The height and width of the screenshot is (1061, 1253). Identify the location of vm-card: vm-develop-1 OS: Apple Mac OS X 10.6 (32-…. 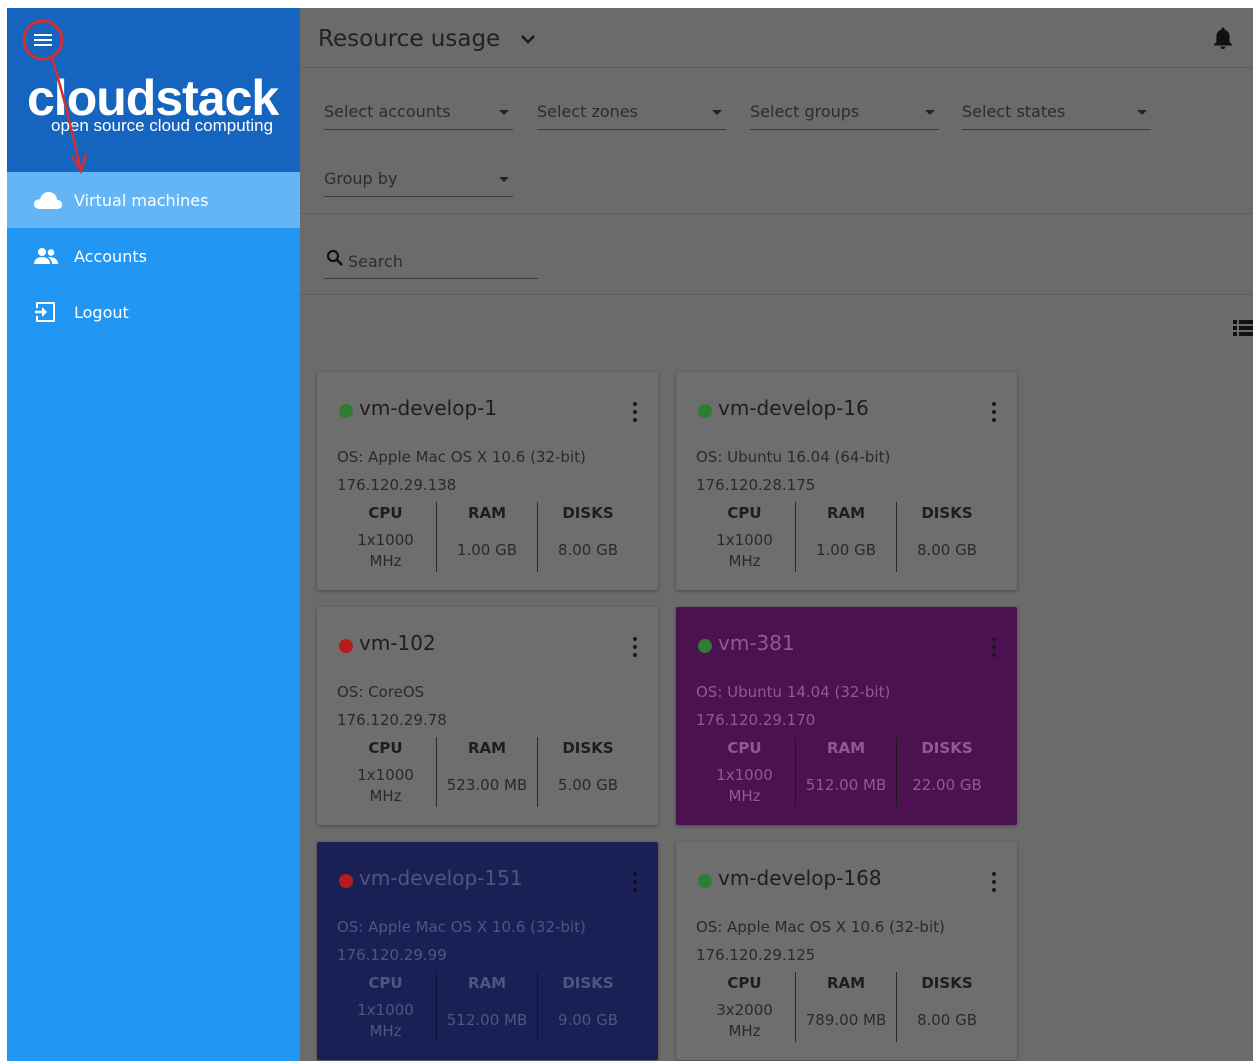
(487, 481).